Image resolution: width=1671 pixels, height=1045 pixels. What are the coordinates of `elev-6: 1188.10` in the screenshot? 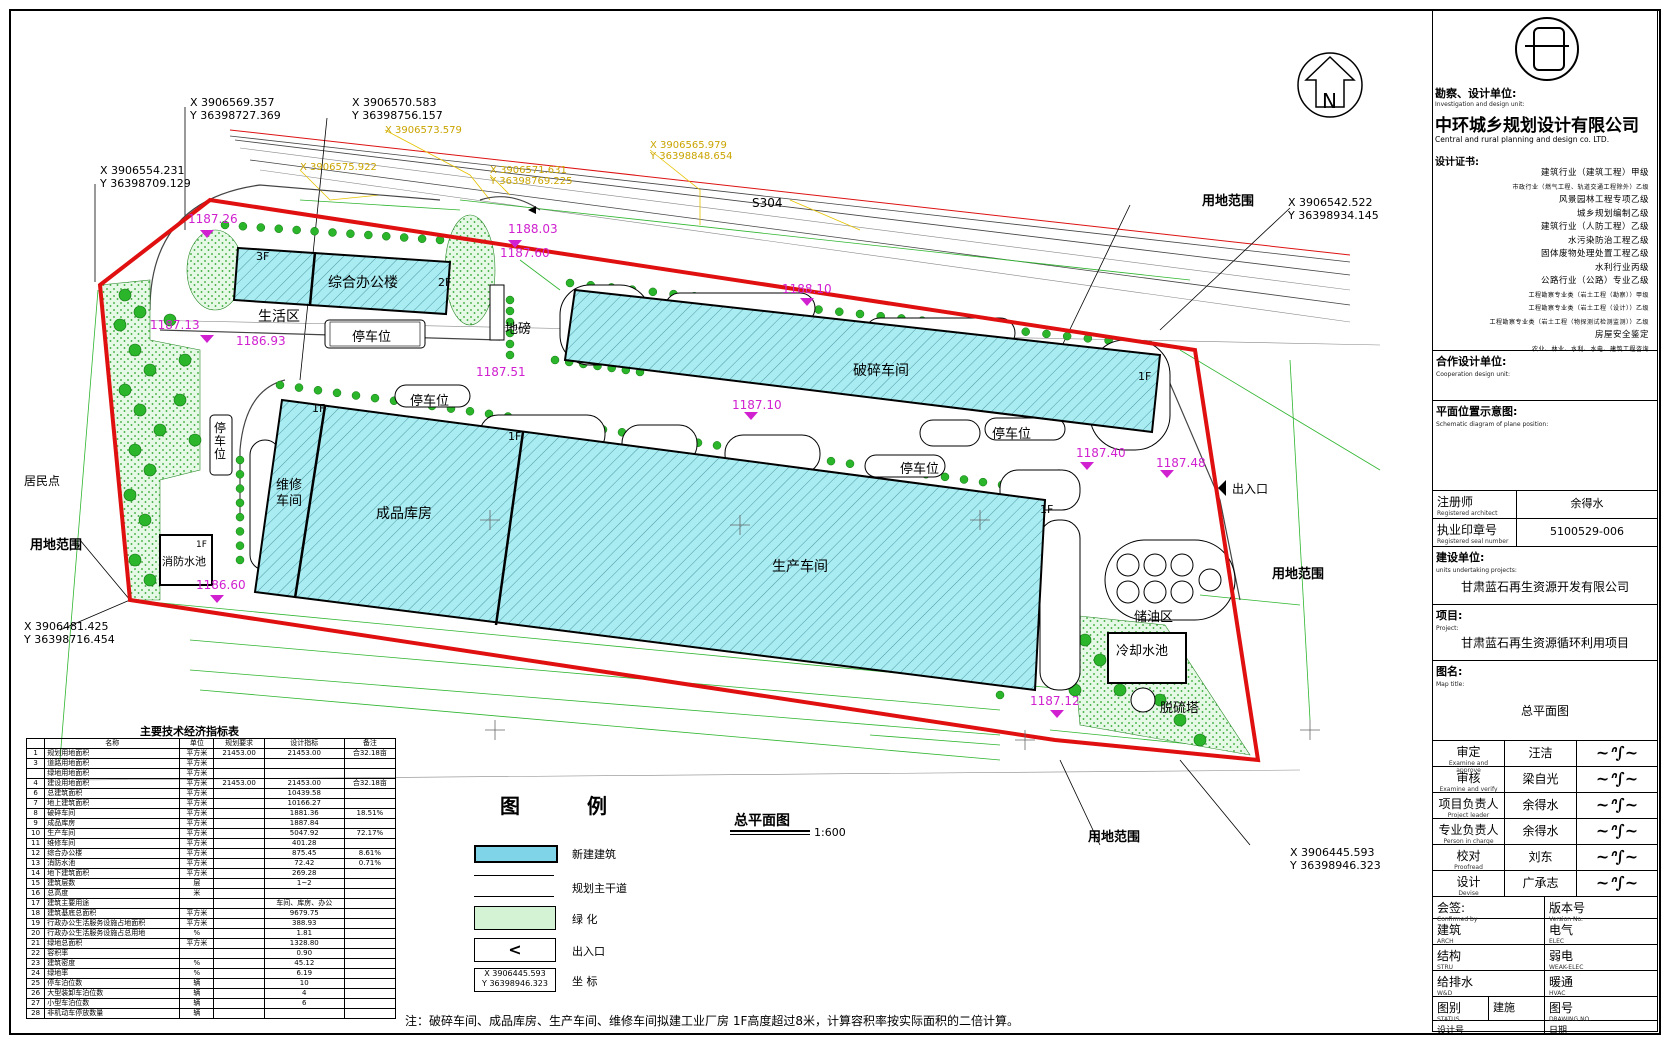 It's located at (807, 289).